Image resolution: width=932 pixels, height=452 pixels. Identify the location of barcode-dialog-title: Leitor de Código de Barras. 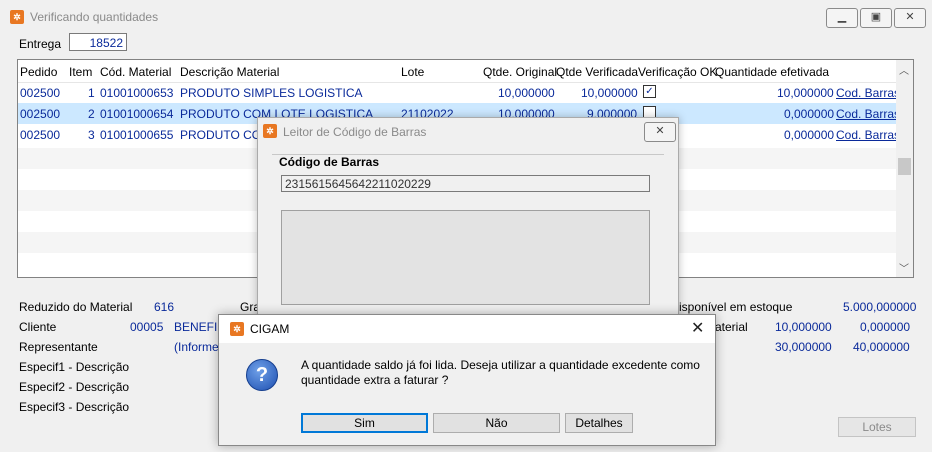
(355, 132).